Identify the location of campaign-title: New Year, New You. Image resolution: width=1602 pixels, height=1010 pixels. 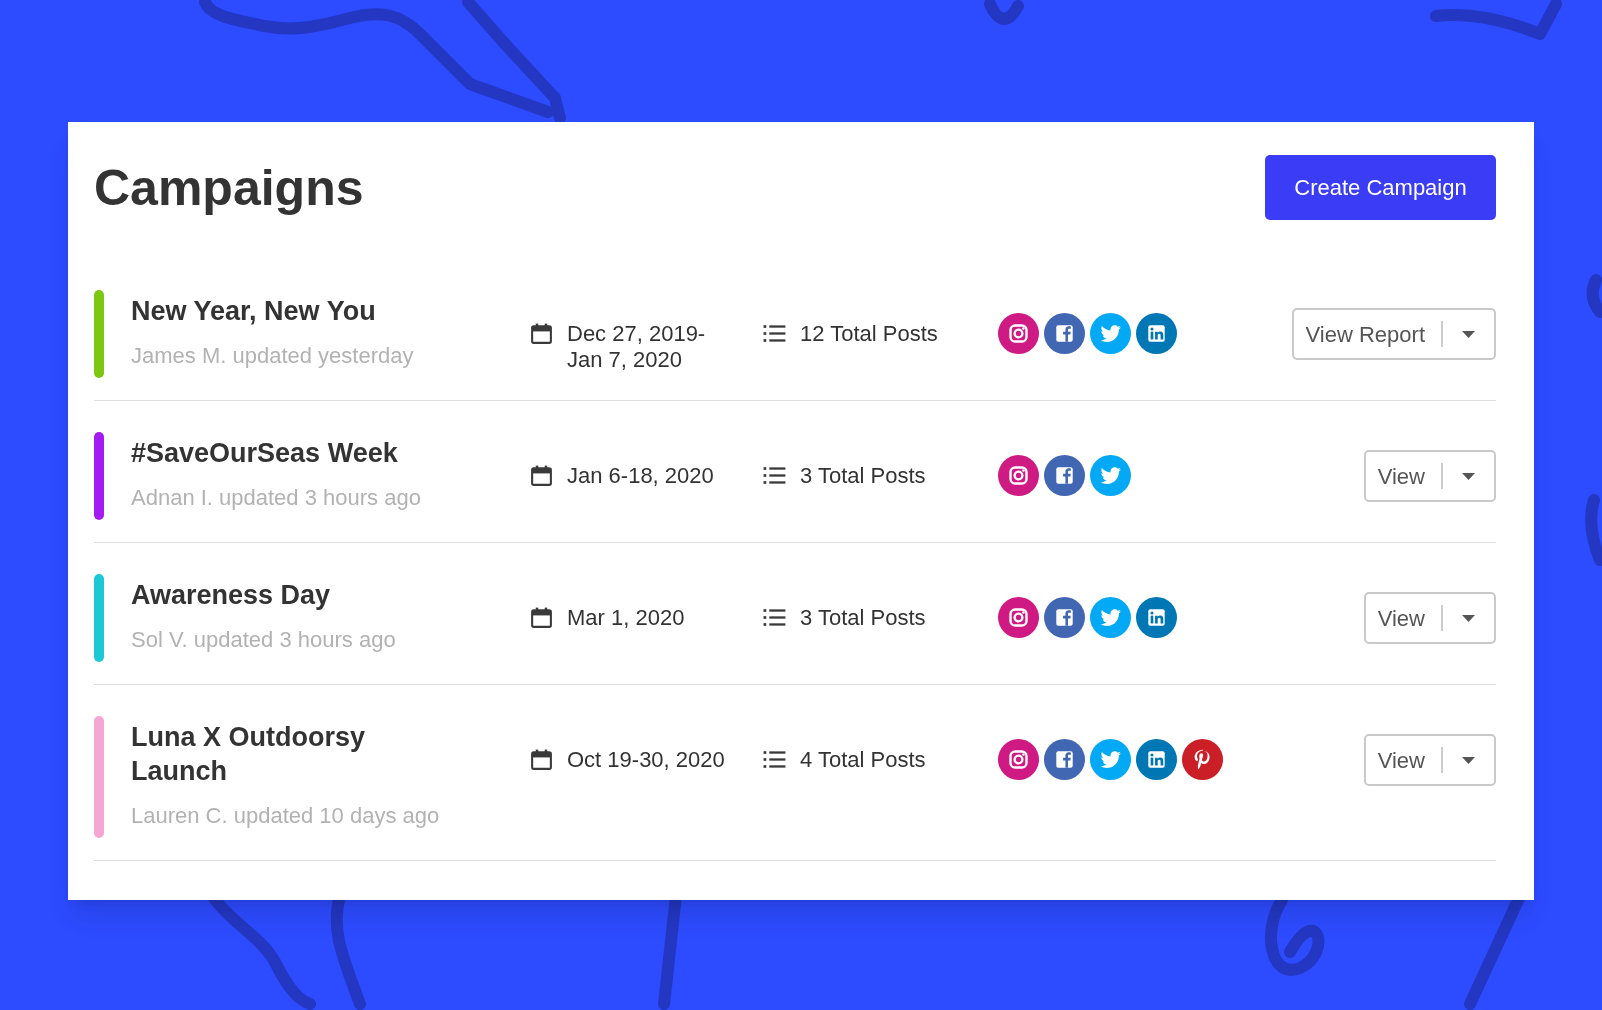
(253, 311).